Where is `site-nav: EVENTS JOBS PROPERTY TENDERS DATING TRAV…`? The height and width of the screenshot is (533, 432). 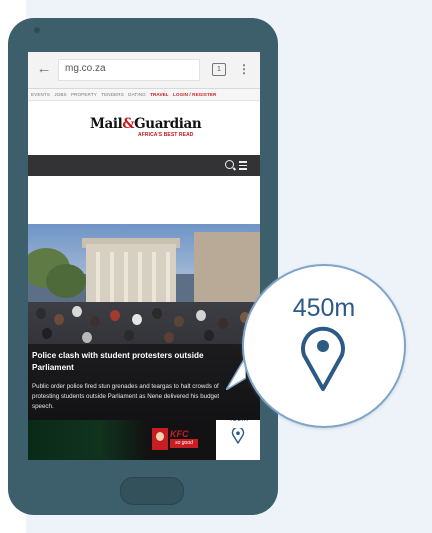
site-nav: EVENTS JOBS PROPERTY TENDERS DATING TRAV… is located at coordinates (144, 95).